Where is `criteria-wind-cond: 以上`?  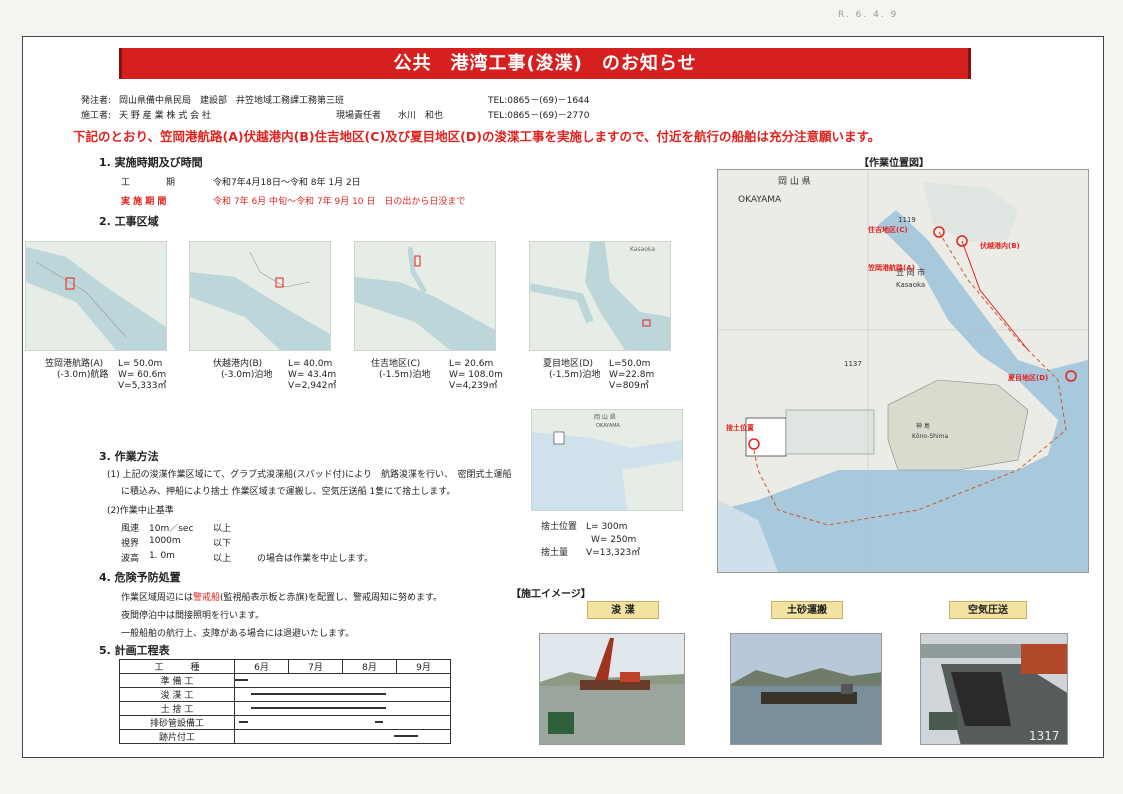
criteria-wind-cond: 以上 is located at coordinates (222, 529).